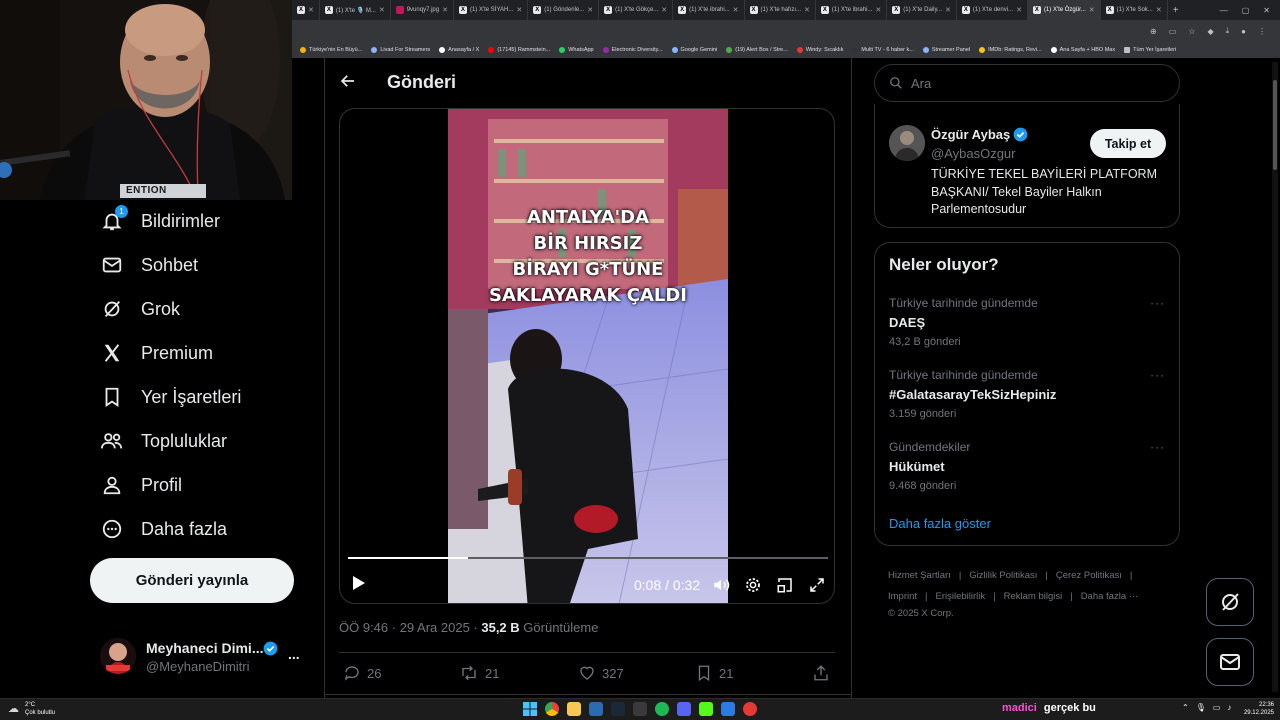 This screenshot has width=1280, height=720. What do you see at coordinates (1229, 707) in the screenshot?
I see `speaker-icon: ♪` at bounding box center [1229, 707].